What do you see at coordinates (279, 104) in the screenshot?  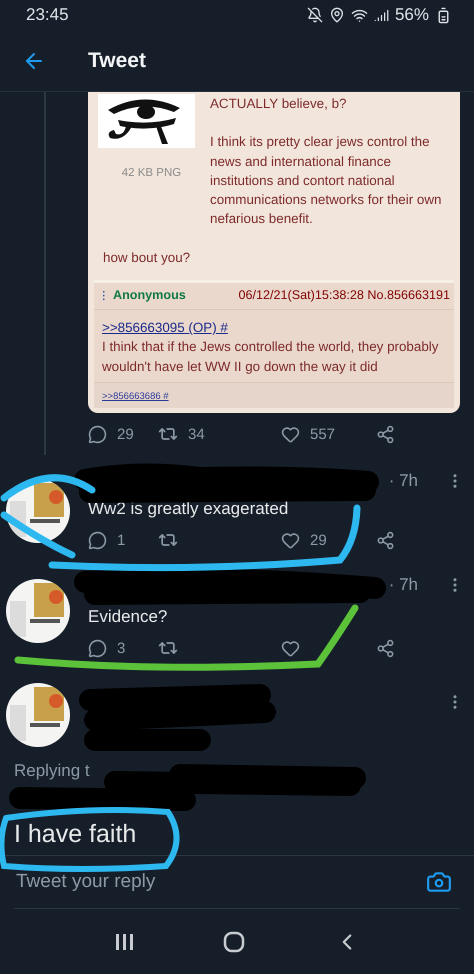 I see `post-text: ACTUALLY believe, b?` at bounding box center [279, 104].